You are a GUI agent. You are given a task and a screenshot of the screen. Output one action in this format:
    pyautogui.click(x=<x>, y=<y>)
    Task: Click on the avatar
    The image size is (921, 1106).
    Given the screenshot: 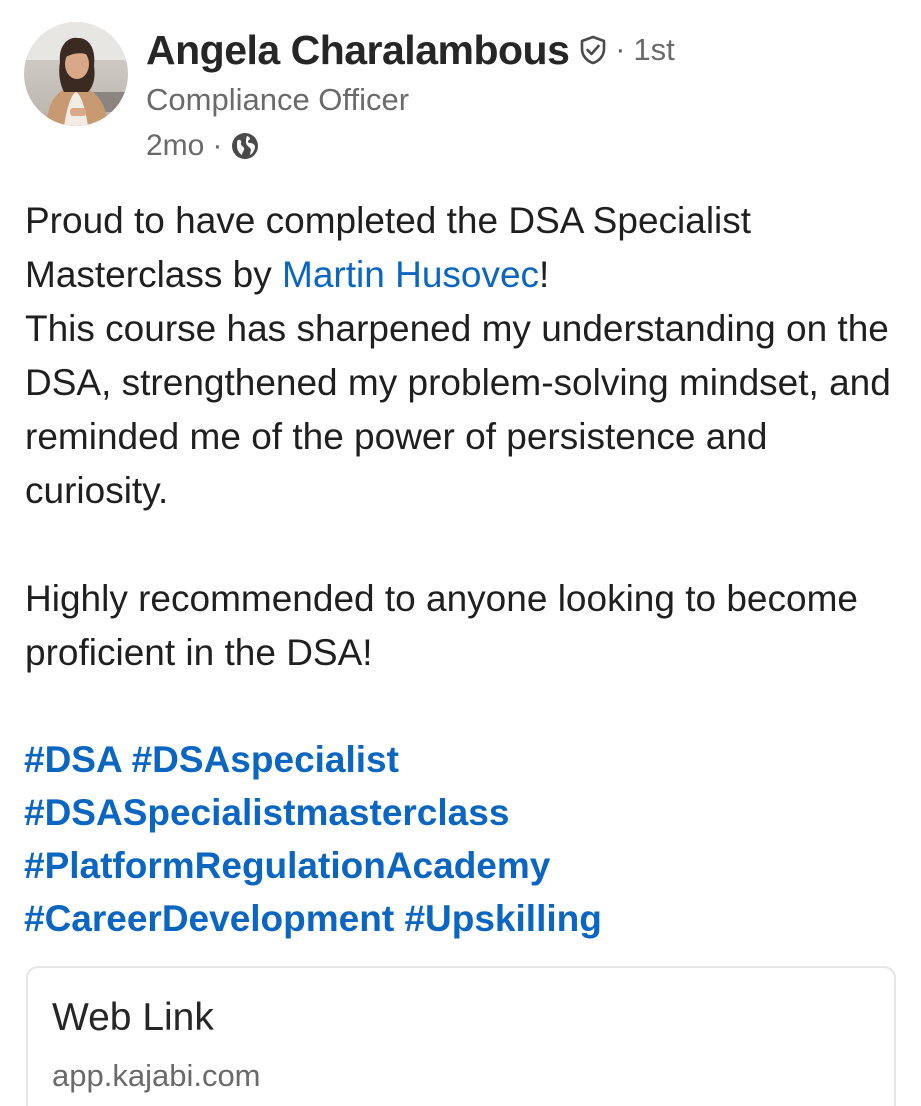 What is the action you would take?
    pyautogui.click(x=76, y=74)
    